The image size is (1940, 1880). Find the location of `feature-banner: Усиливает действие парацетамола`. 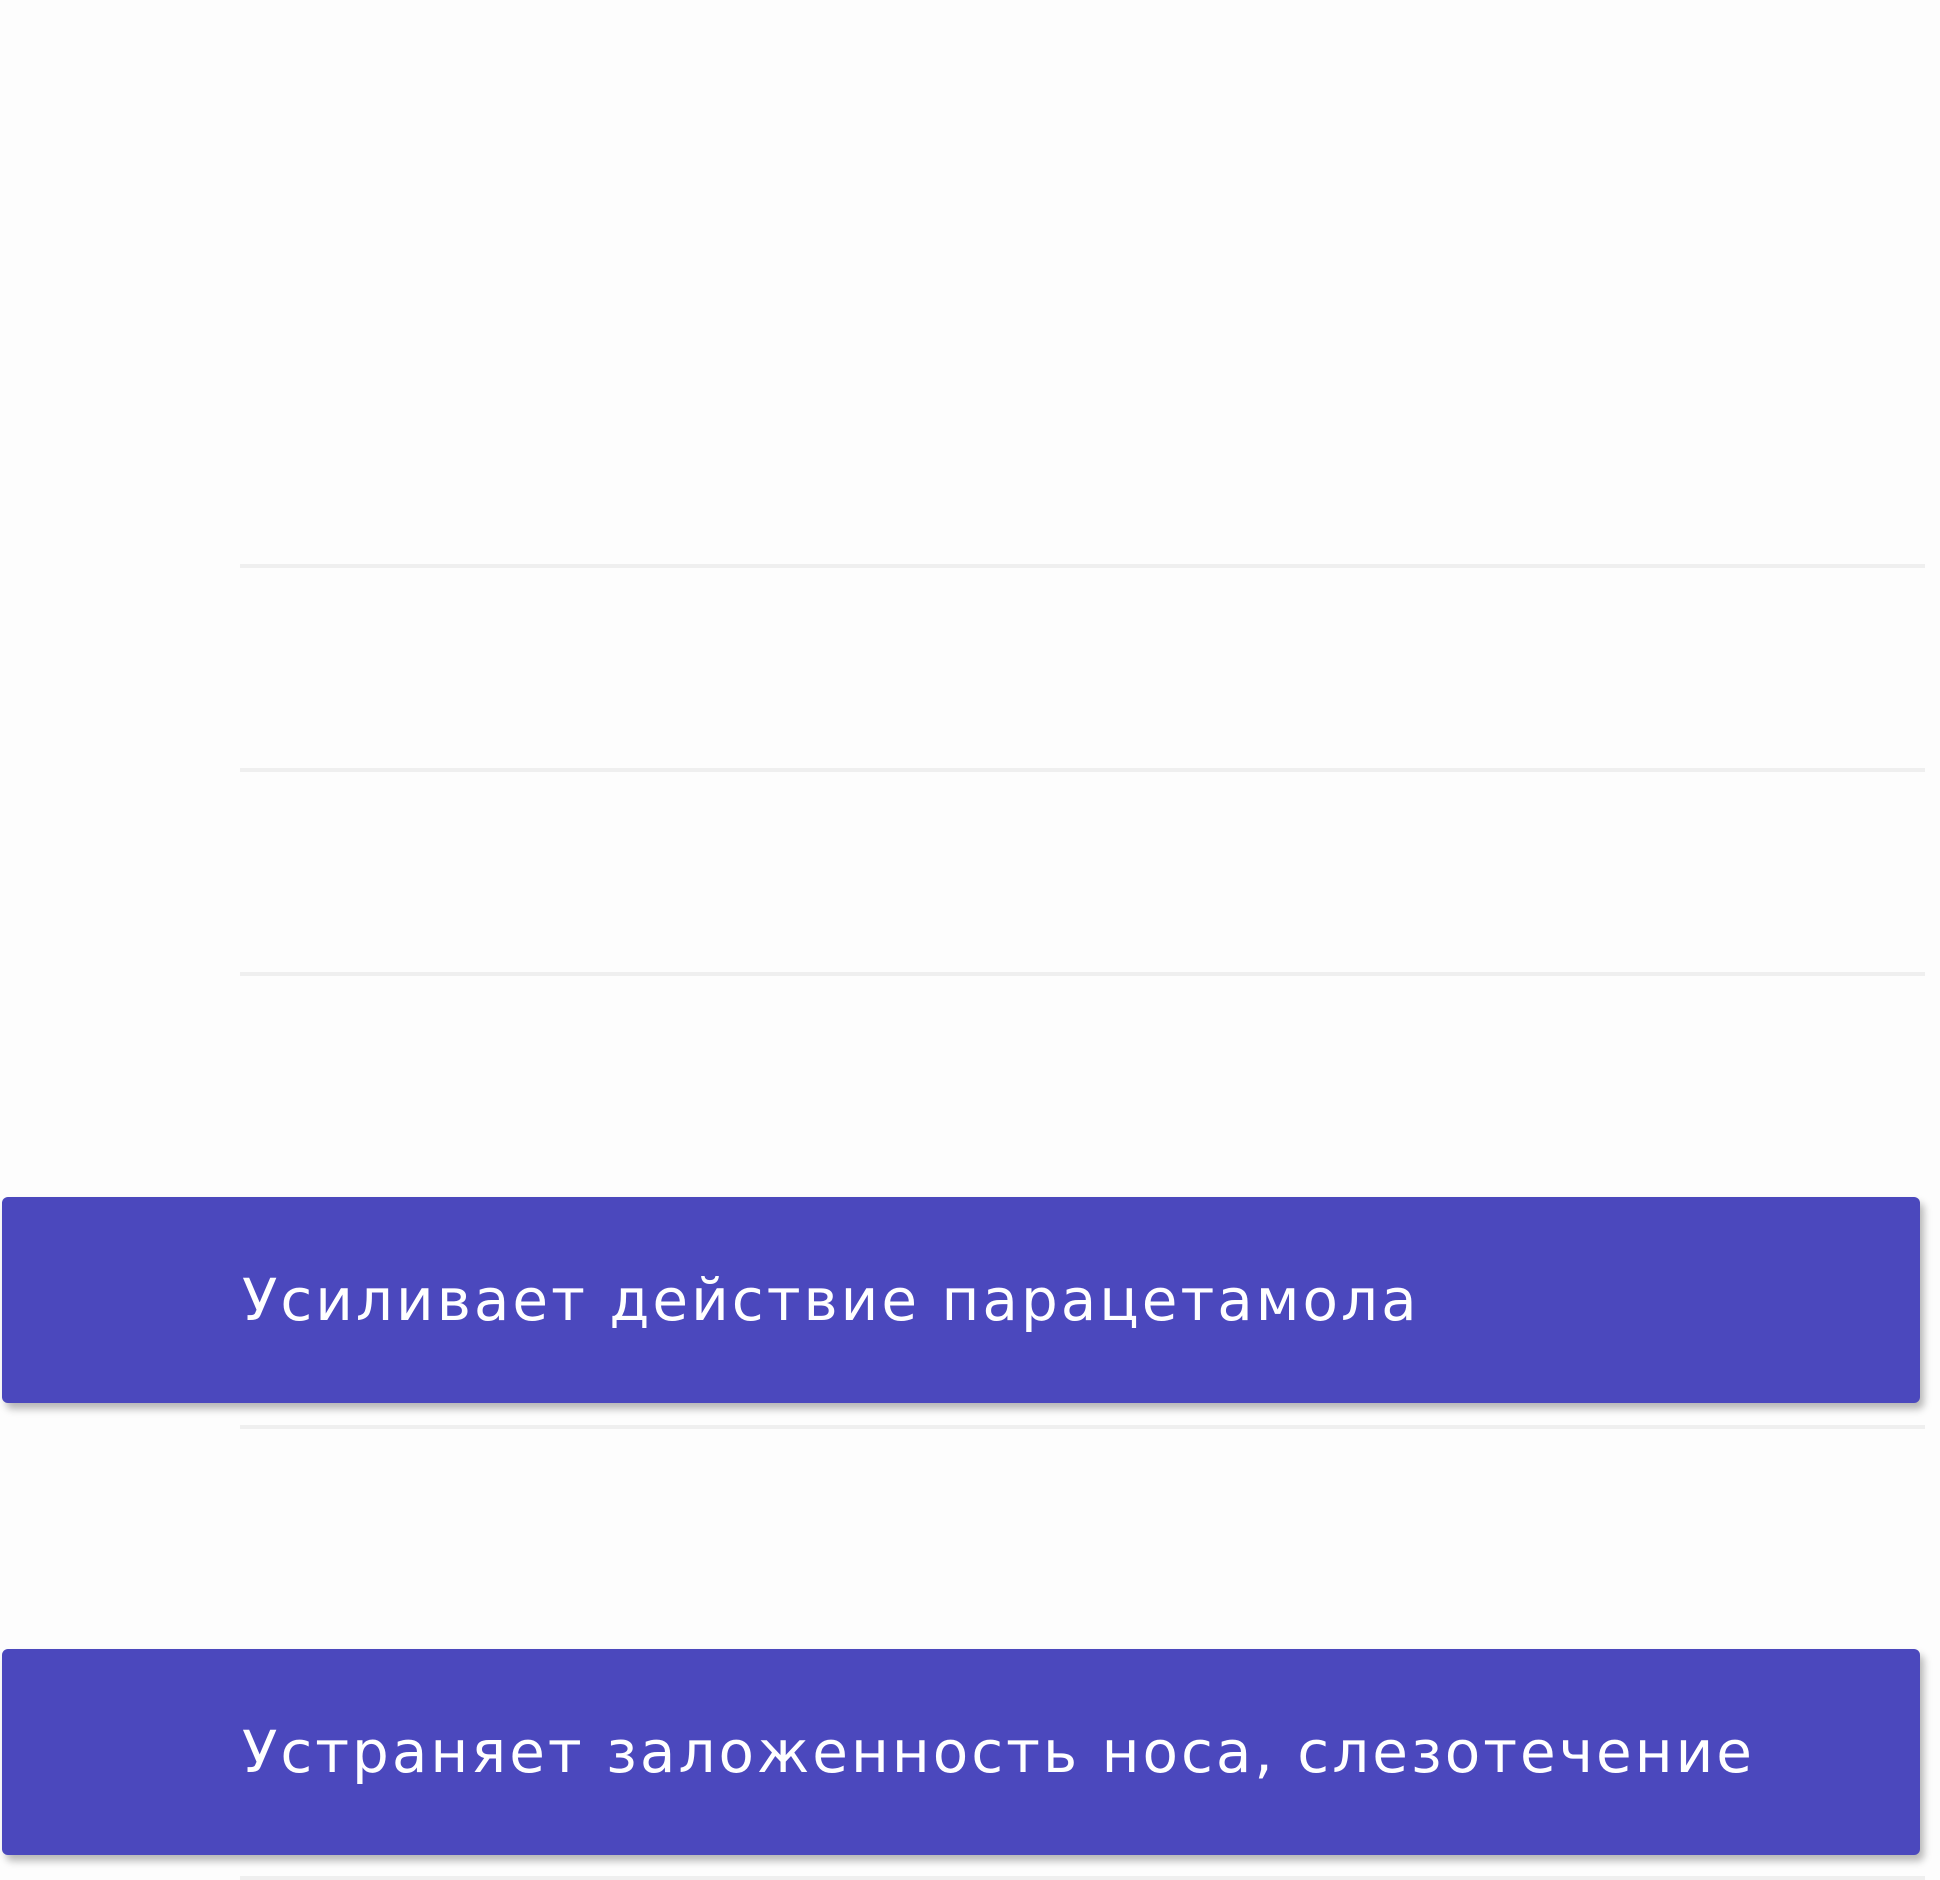

feature-banner: Усиливает действие парацетамола is located at coordinates (961, 1300).